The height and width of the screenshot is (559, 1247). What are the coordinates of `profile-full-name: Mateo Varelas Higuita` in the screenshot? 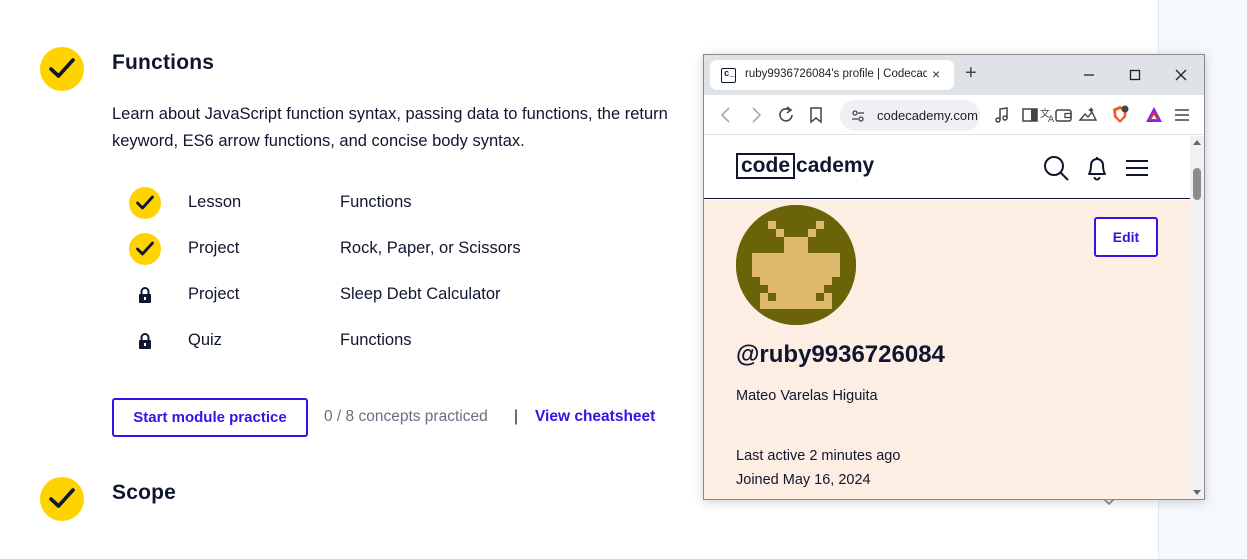 It's located at (807, 396).